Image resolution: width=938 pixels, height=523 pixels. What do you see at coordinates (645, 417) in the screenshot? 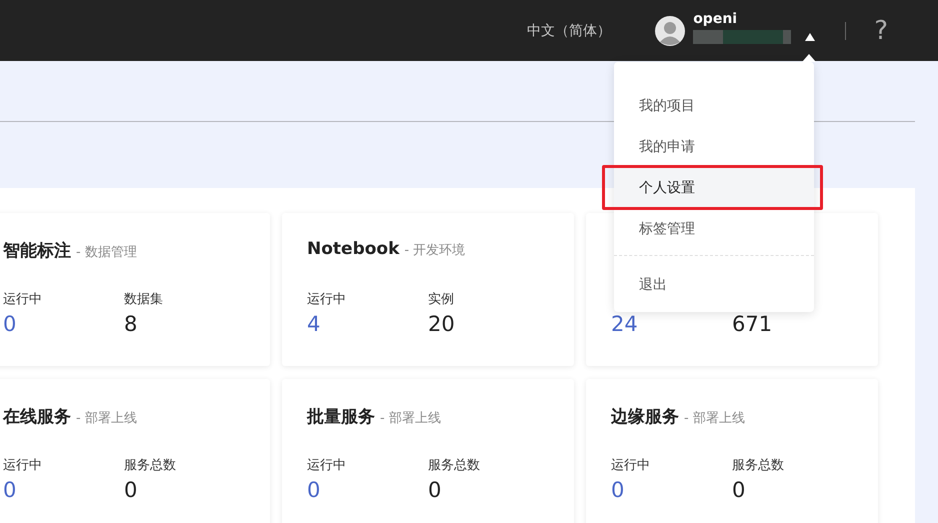
I see `card-title: 边缘服务` at bounding box center [645, 417].